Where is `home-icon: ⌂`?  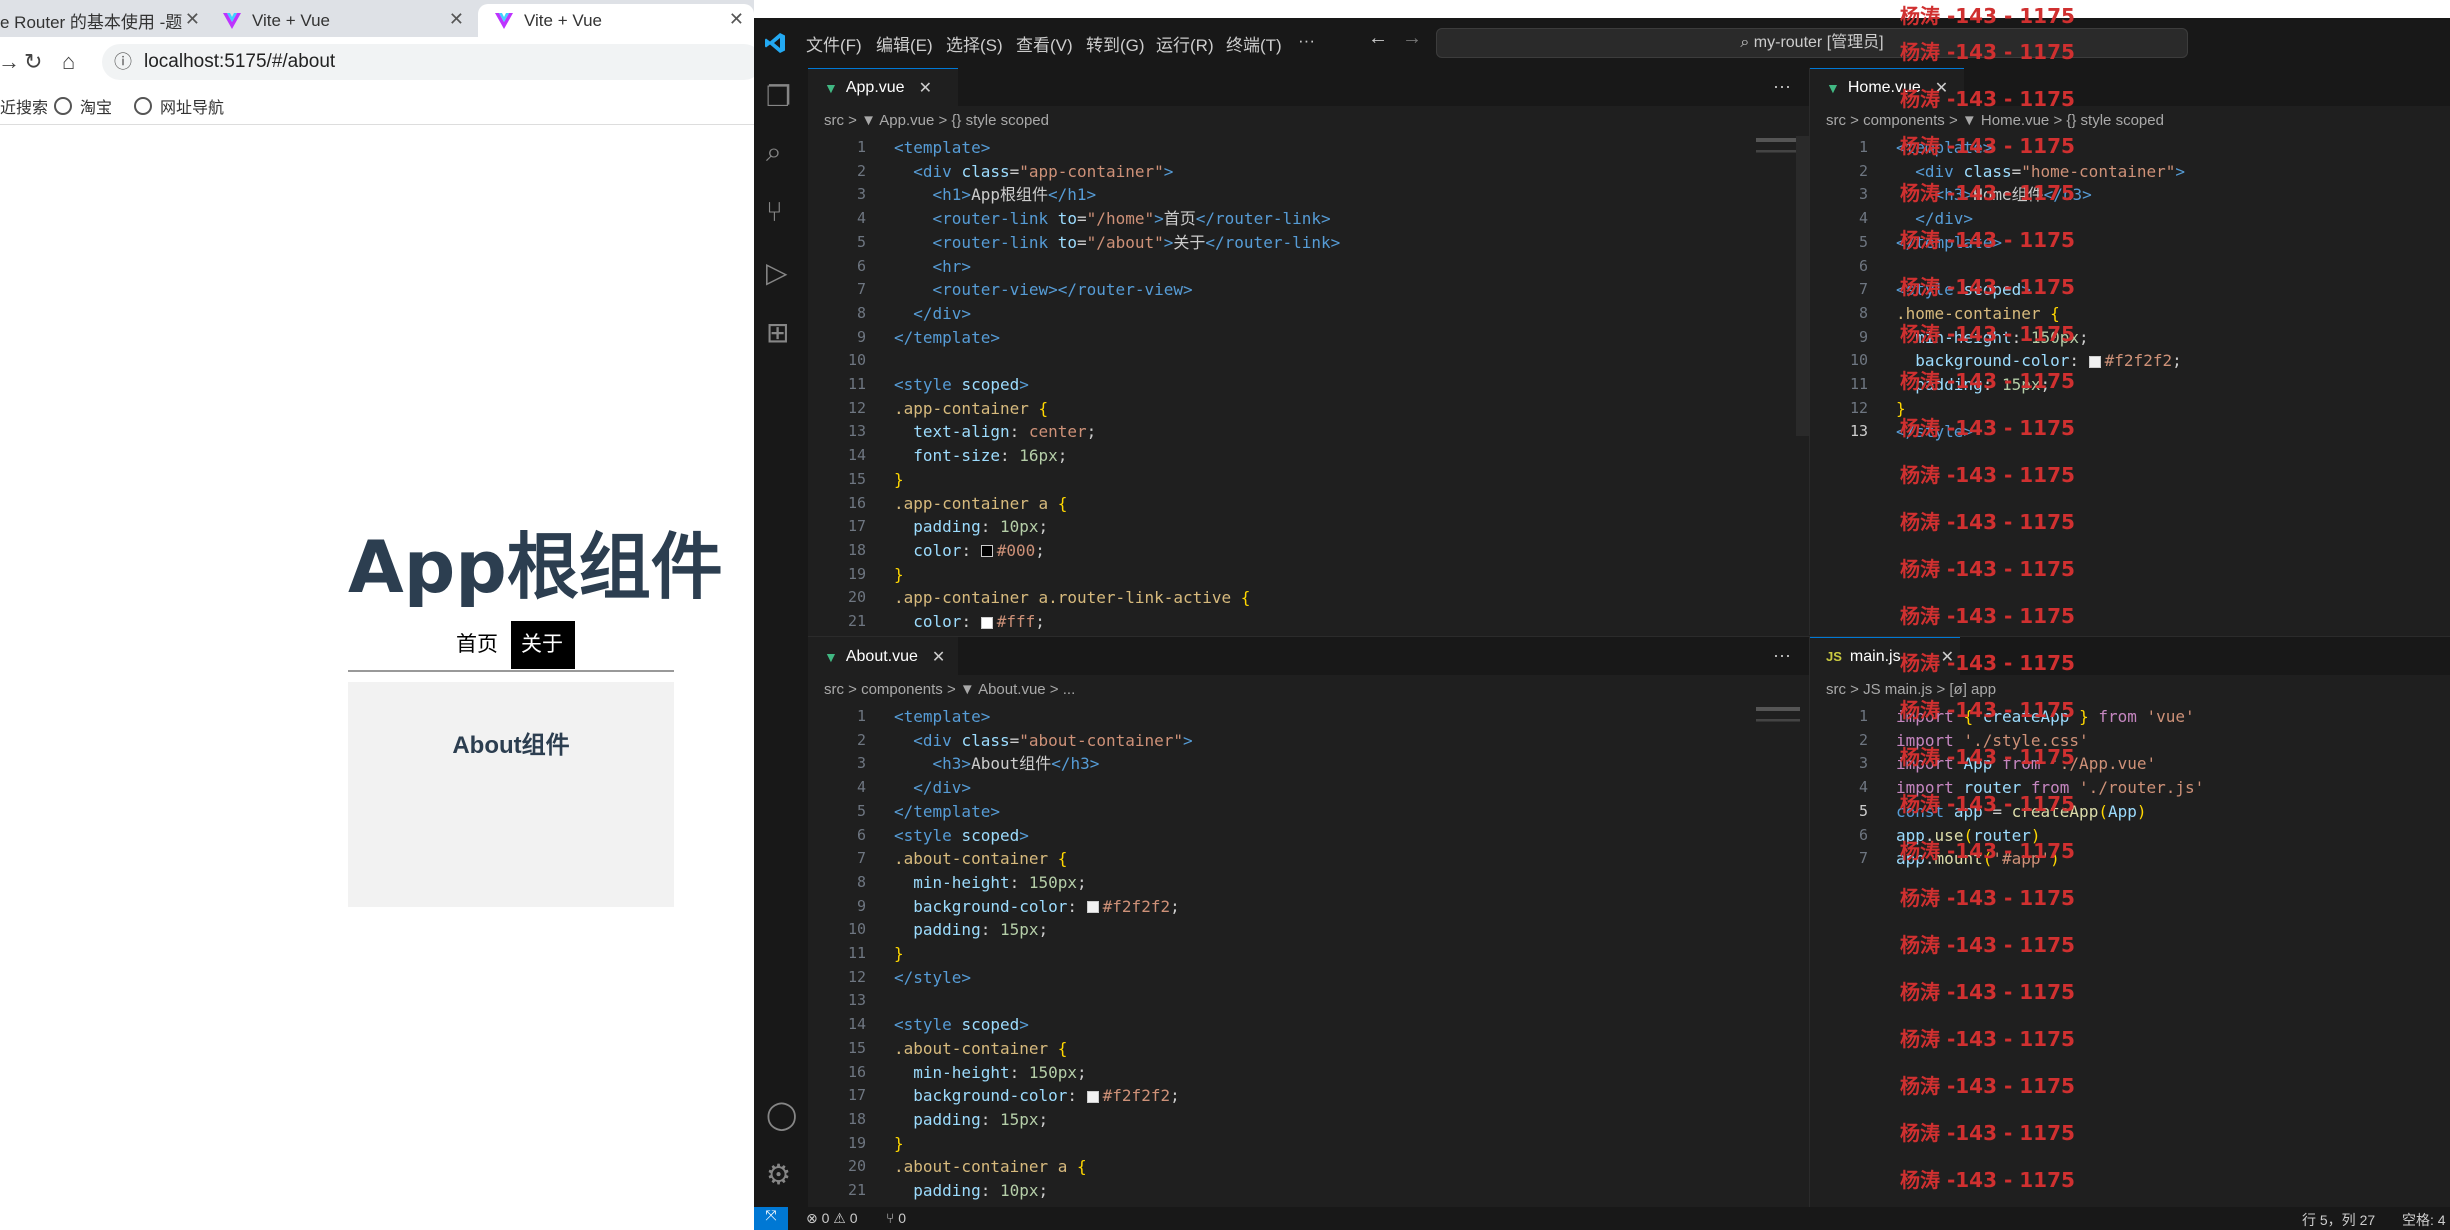
home-icon: ⌂ is located at coordinates (68, 62).